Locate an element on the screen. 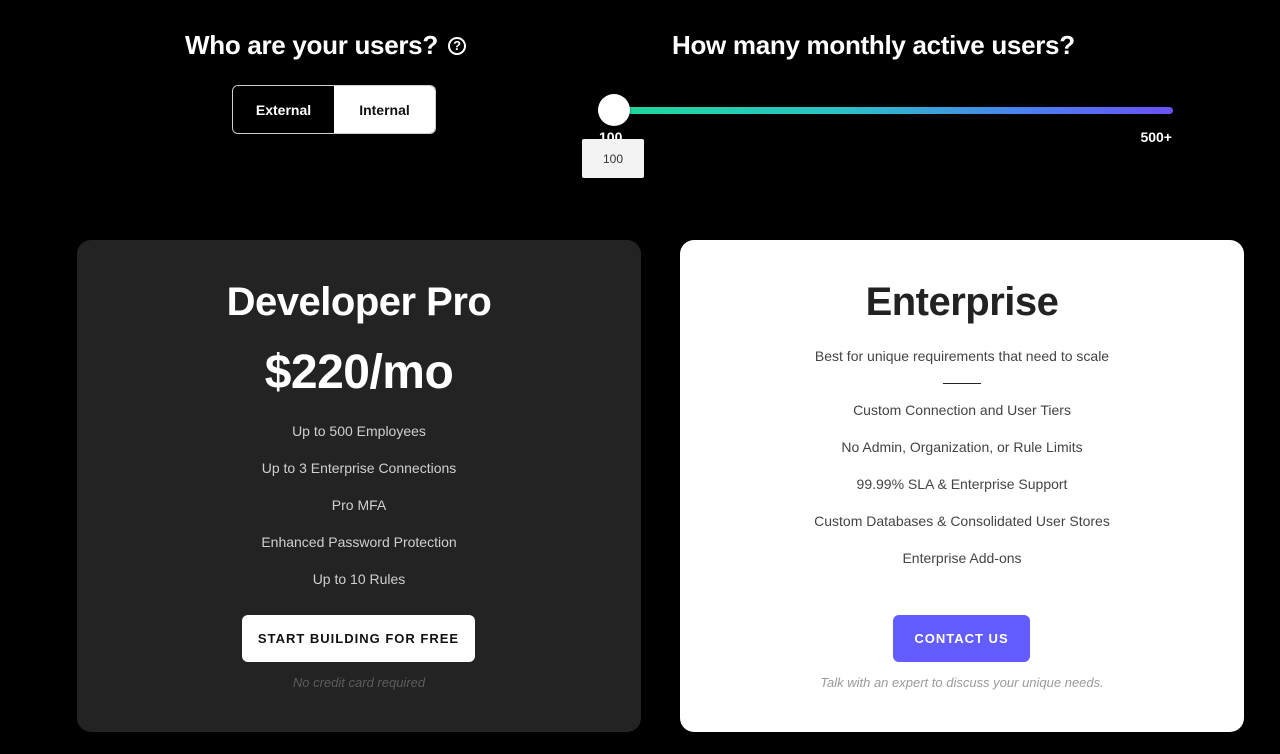 The height and width of the screenshot is (754, 1280). user-type-toggle: External Internal is located at coordinates (334, 109).